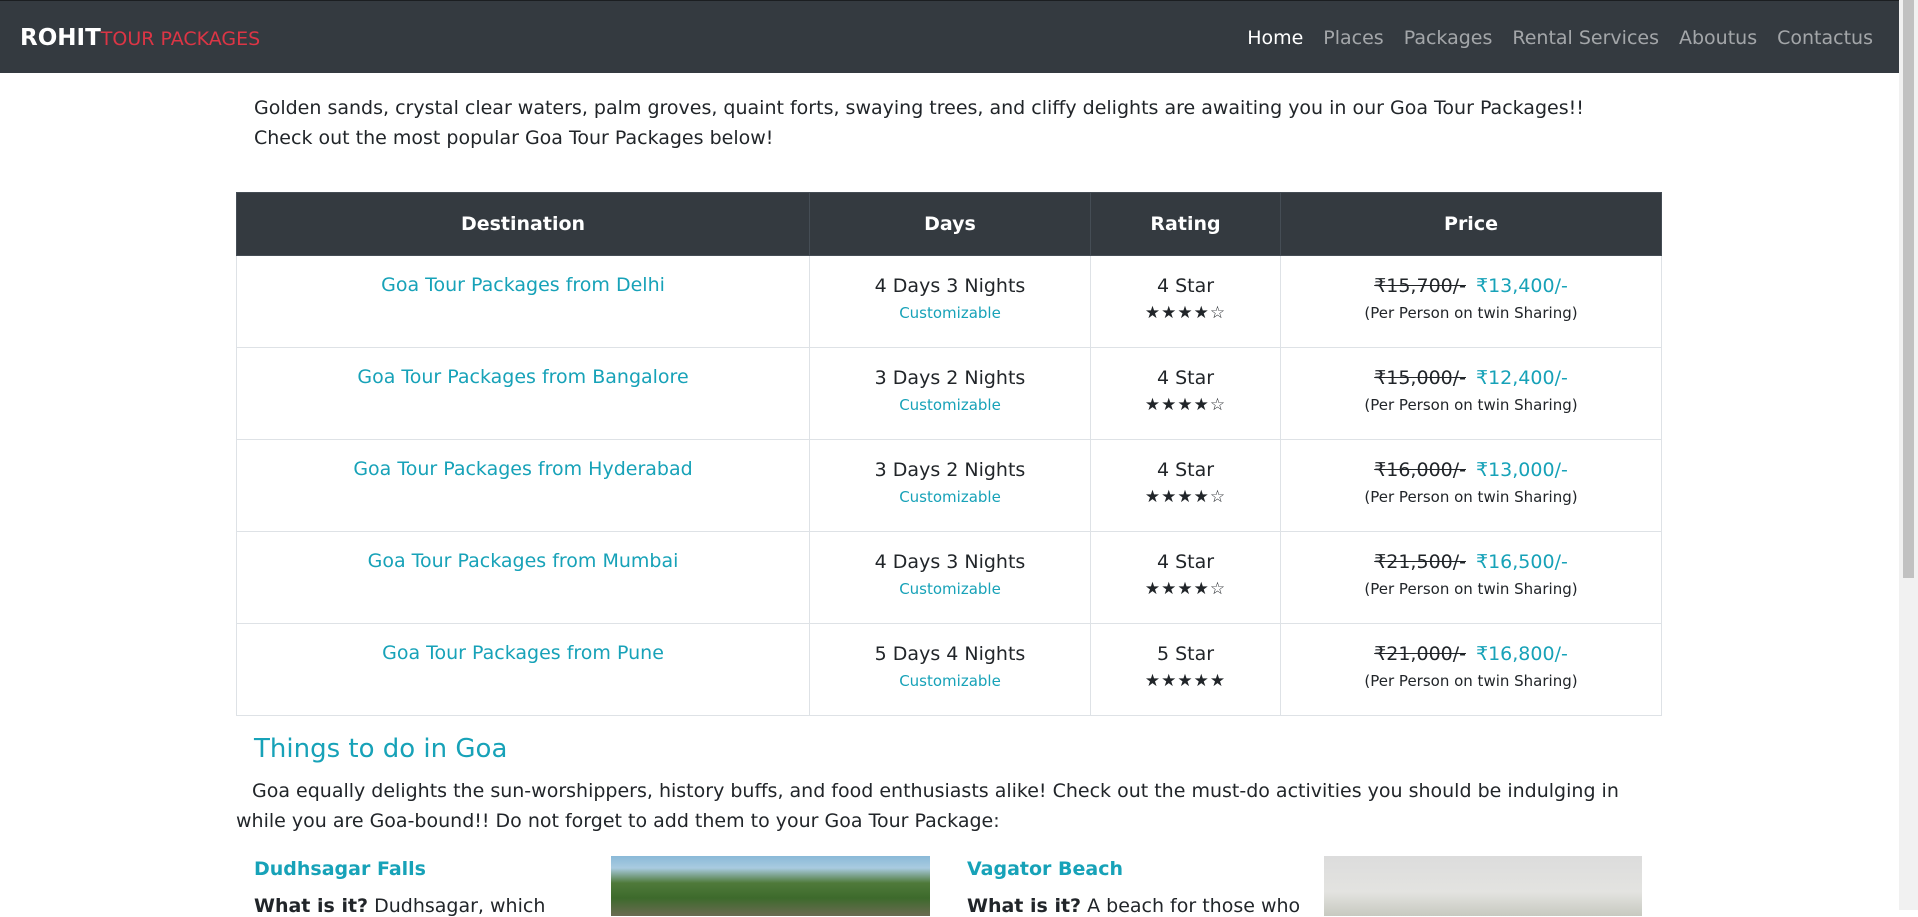  What do you see at coordinates (1185, 654) in the screenshot?
I see `rating-text: 5 Star` at bounding box center [1185, 654].